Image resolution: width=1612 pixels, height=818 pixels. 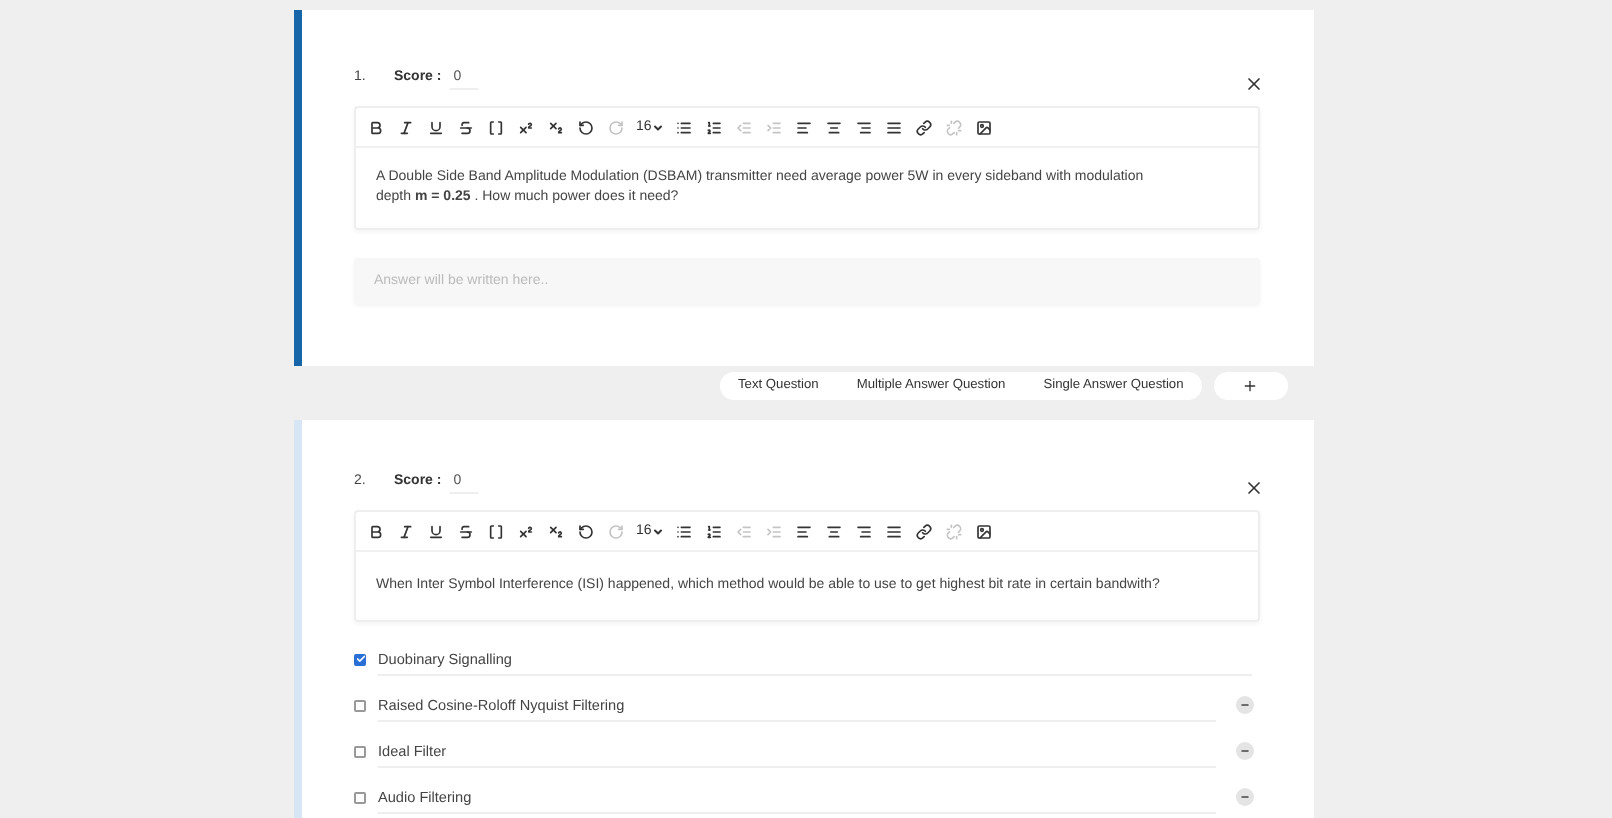 What do you see at coordinates (1250, 386) in the screenshot?
I see `plus-icon` at bounding box center [1250, 386].